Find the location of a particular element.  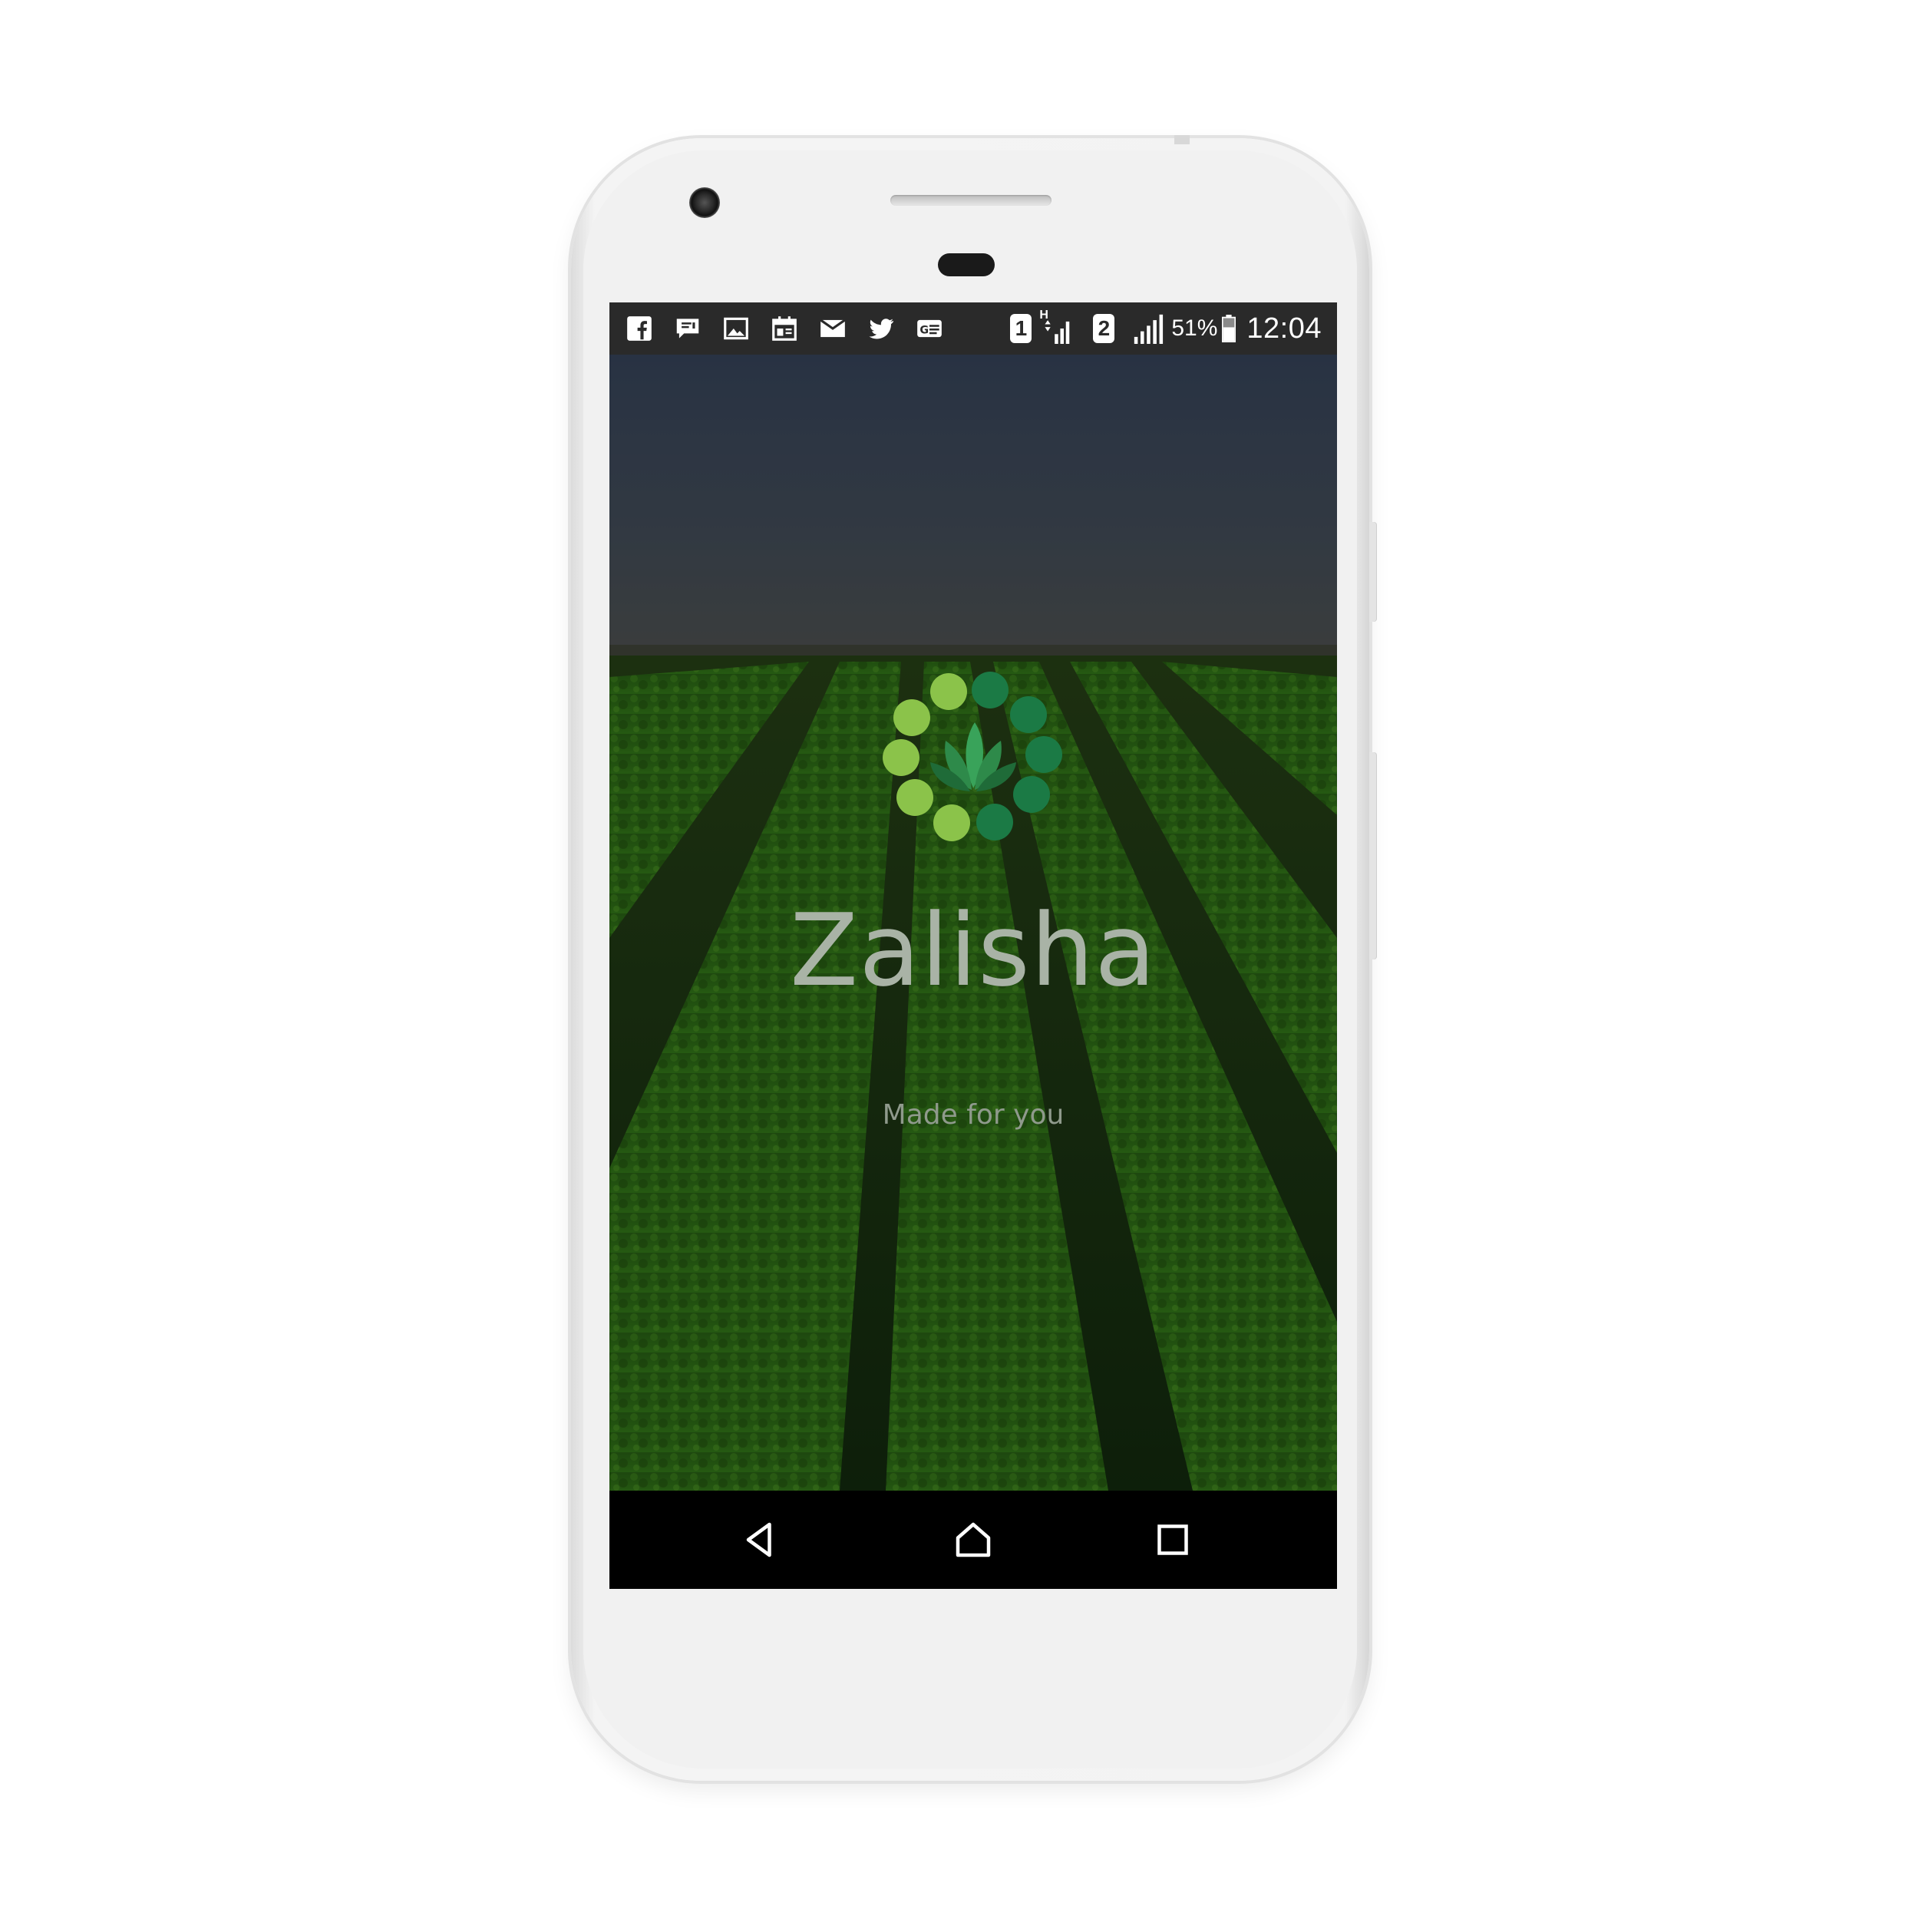

recents-icon is located at coordinates (1172, 1539).